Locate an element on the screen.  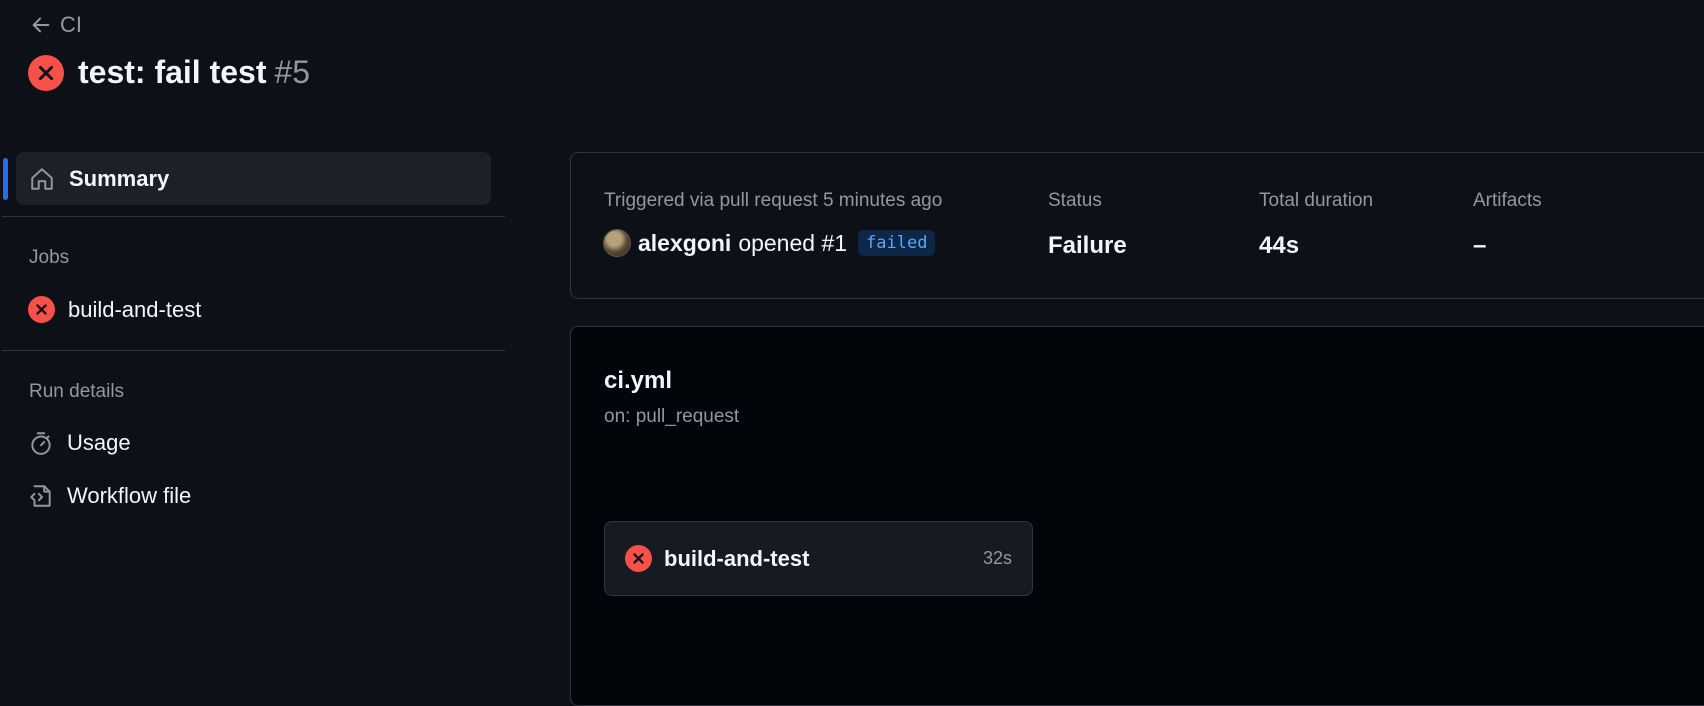
sidebar-item-usage: Usage is located at coordinates (79, 443).